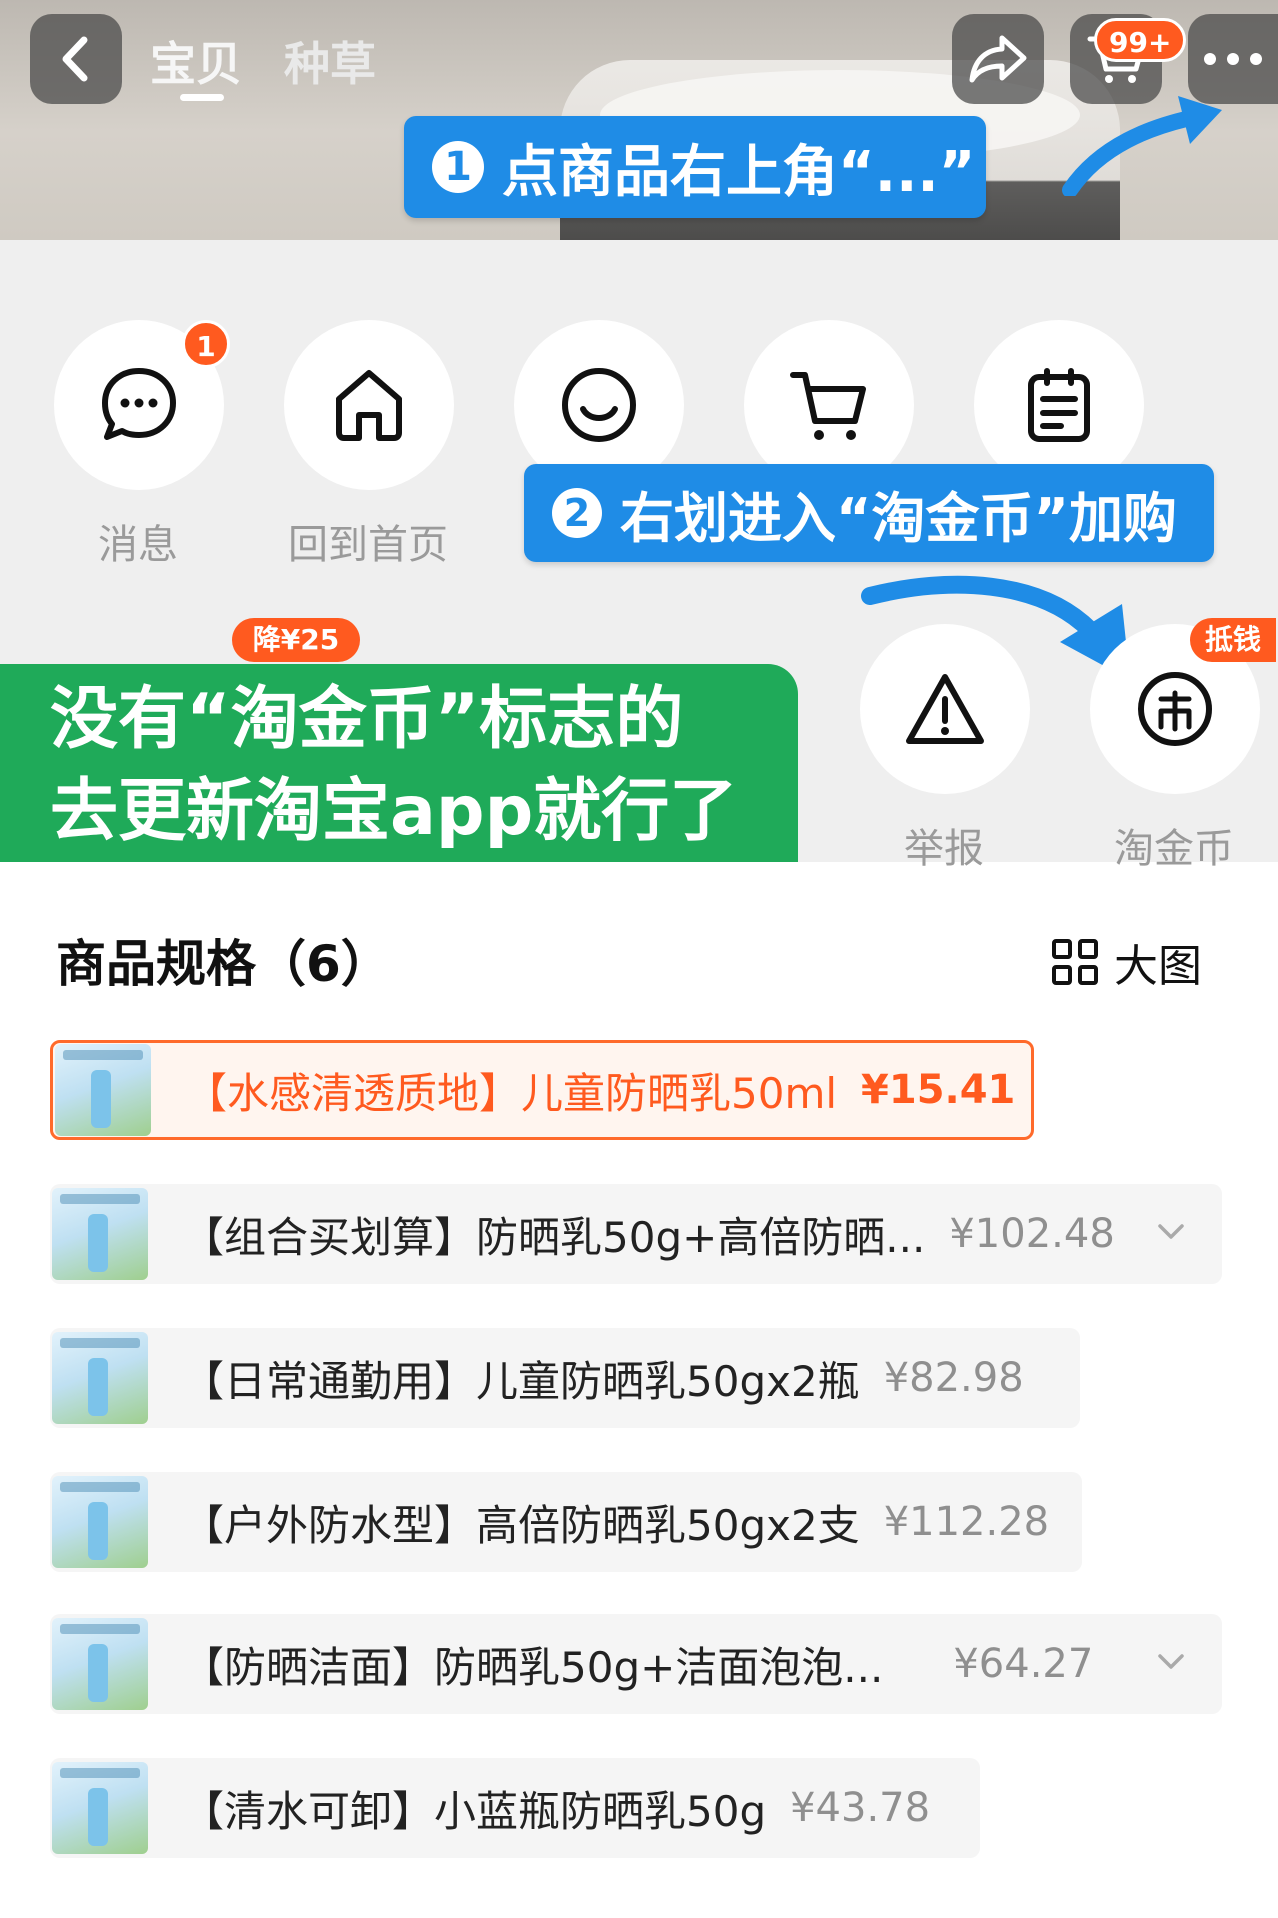 The image size is (1278, 1918). I want to click on grid-icon, so click(1075, 962).